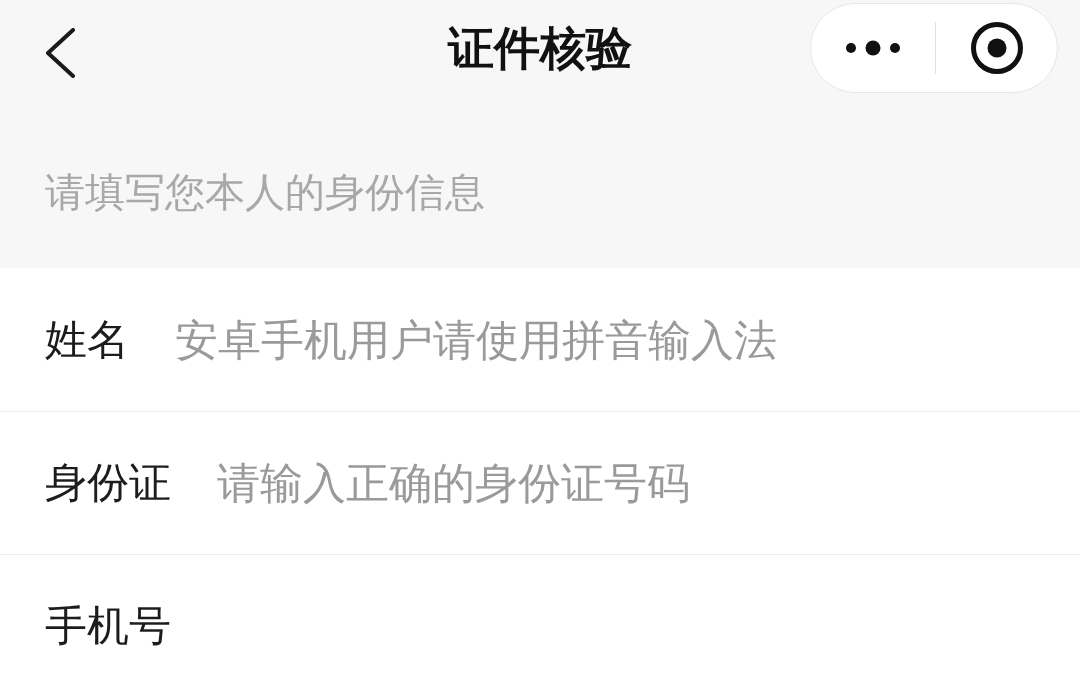 The image size is (1080, 687). Describe the element at coordinates (265, 192) in the screenshot. I see `subtitle-text: 请填写您本人的身份信息` at that location.